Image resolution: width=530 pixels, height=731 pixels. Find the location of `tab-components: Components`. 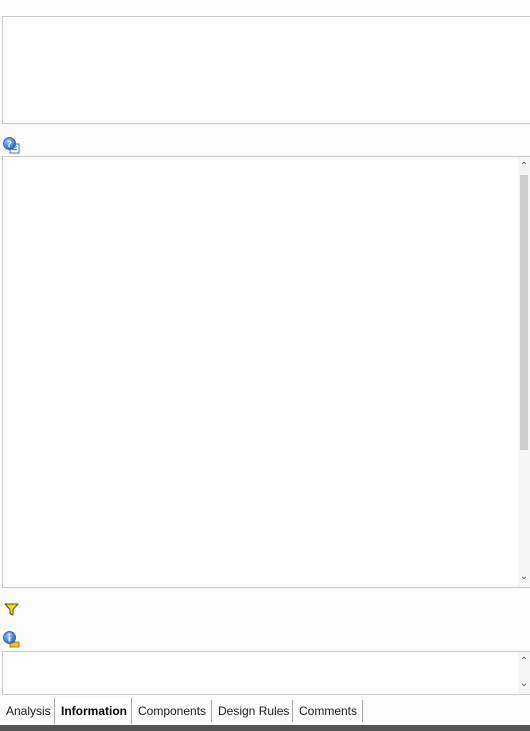

tab-components: Components is located at coordinates (172, 711).